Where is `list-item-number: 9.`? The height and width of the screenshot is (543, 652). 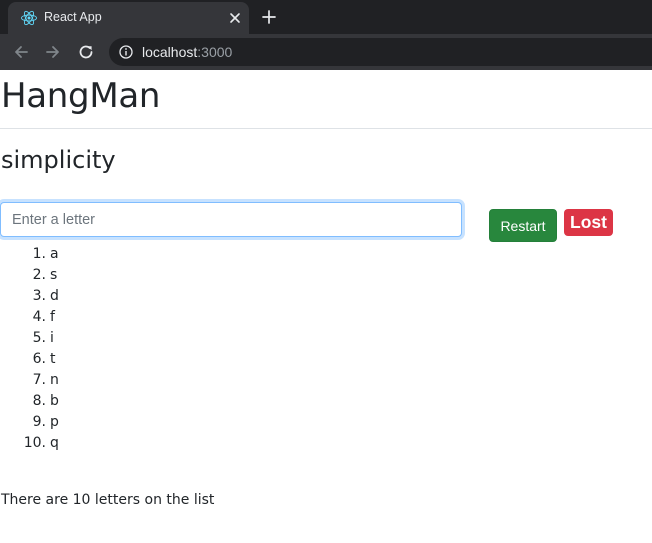 list-item-number: 9. is located at coordinates (39, 422).